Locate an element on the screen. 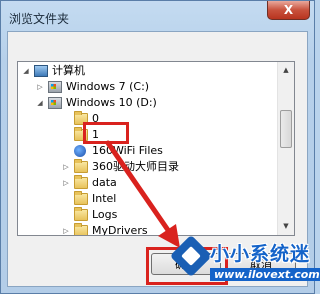 The image size is (320, 294). watermark-url: www.ilovext.com is located at coordinates (265, 274).